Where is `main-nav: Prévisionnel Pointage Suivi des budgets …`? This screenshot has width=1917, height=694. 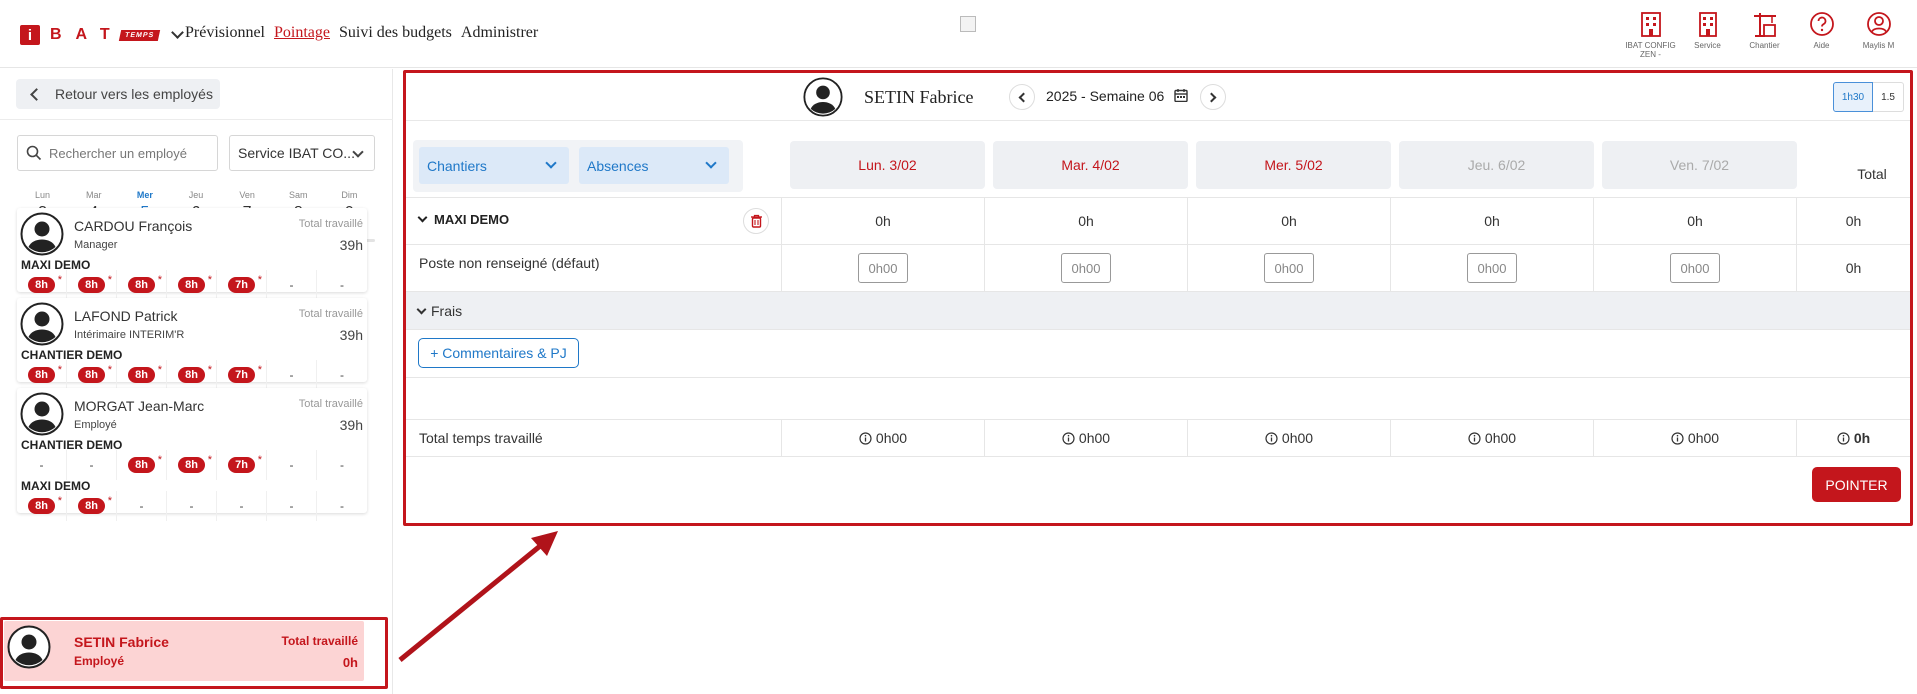
main-nav: Prévisionnel Pointage Suivi des budgets … is located at coordinates (361, 33).